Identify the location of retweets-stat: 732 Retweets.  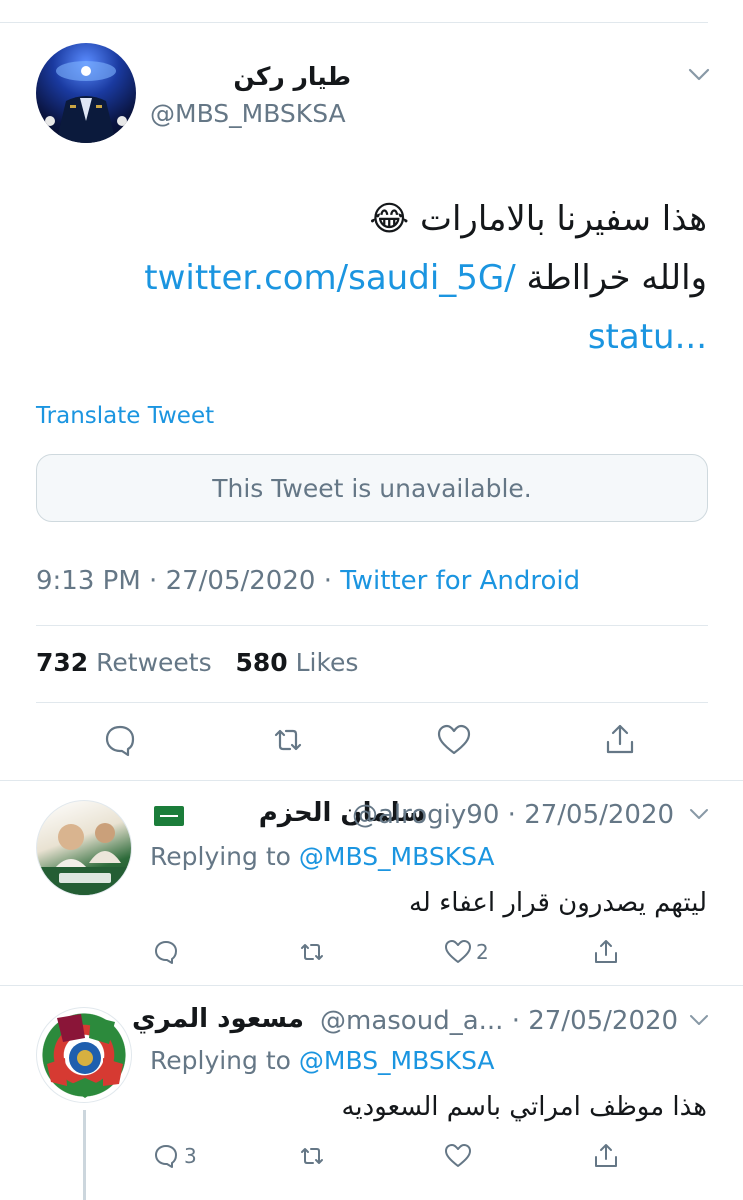
(124, 662).